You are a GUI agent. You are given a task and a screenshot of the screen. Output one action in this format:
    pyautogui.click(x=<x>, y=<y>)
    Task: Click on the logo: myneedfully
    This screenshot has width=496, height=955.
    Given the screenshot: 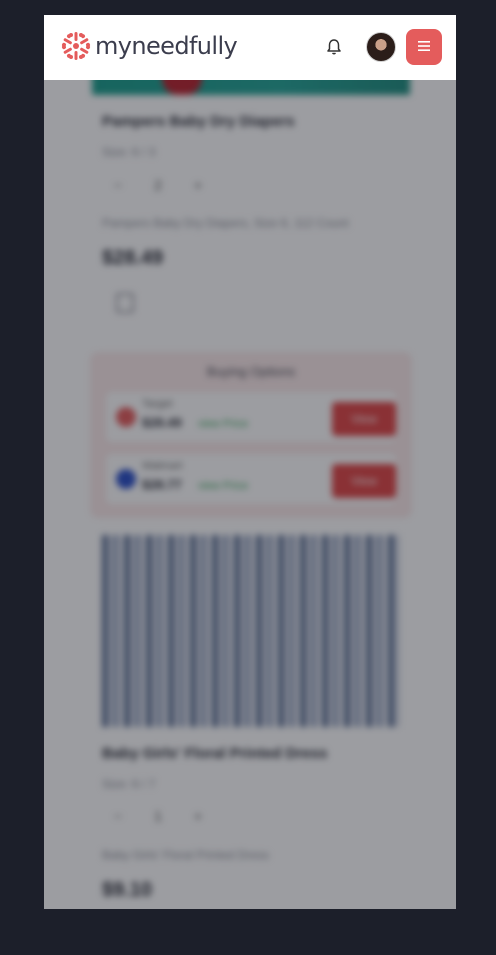 What is the action you would take?
    pyautogui.click(x=149, y=46)
    